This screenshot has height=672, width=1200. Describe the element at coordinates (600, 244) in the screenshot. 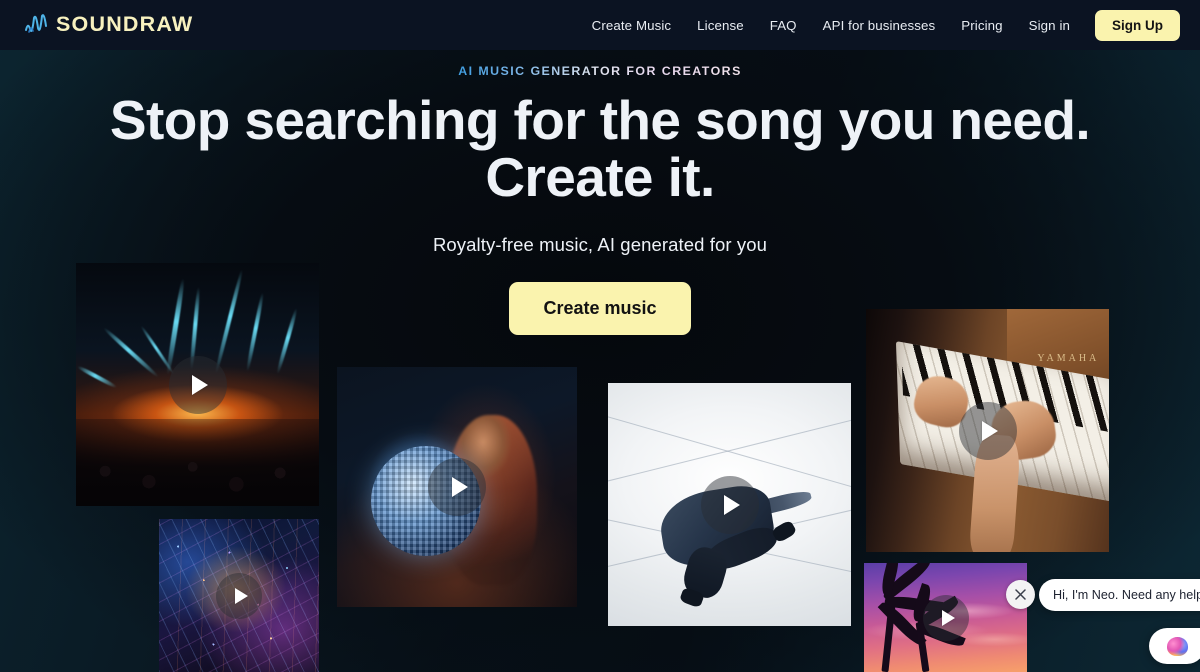

I see `hero-subheadline: Royalty-free music, AI generated for you` at that location.